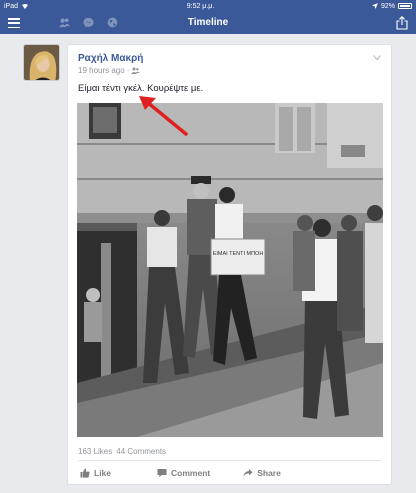 The height and width of the screenshot is (493, 416). Describe the element at coordinates (377, 58) in the screenshot. I see `chevron-down-icon` at that location.